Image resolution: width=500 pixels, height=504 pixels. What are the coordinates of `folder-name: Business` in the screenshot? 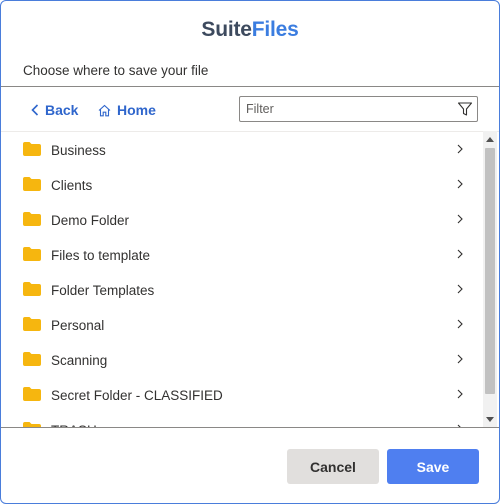 It's located at (78, 150).